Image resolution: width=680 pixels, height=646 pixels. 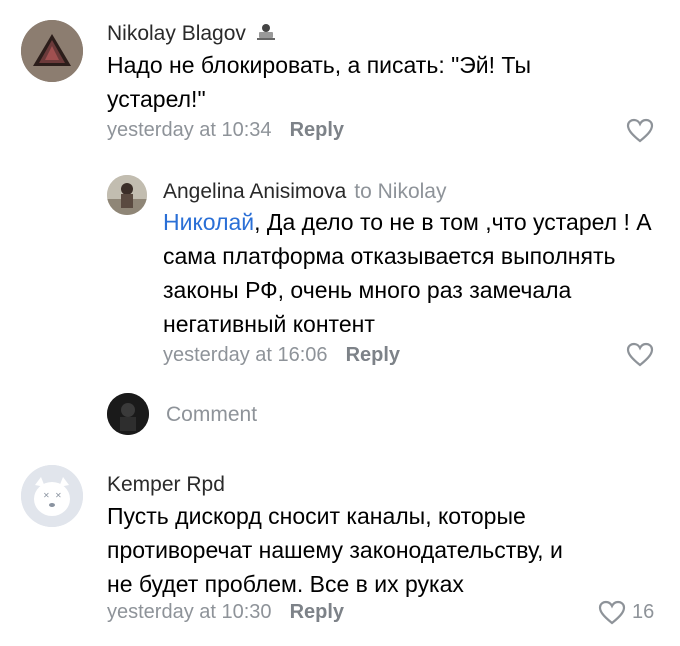 What do you see at coordinates (400, 191) in the screenshot?
I see `reply-to-label: to Nikolay` at bounding box center [400, 191].